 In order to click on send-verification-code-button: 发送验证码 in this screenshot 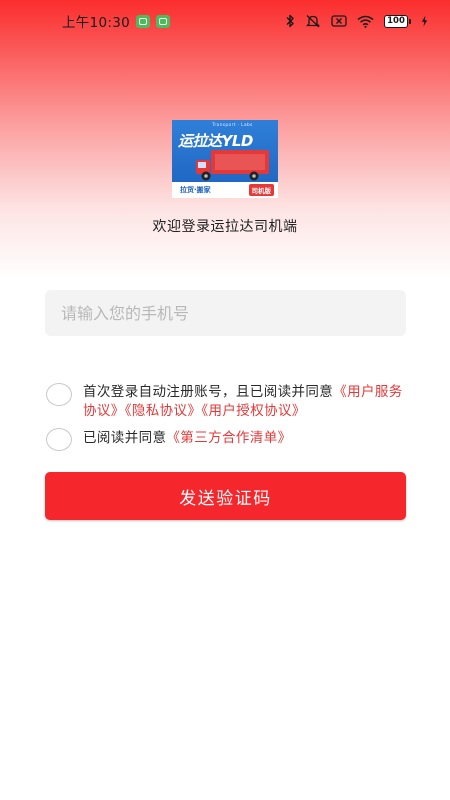, I will do `click(225, 496)`.